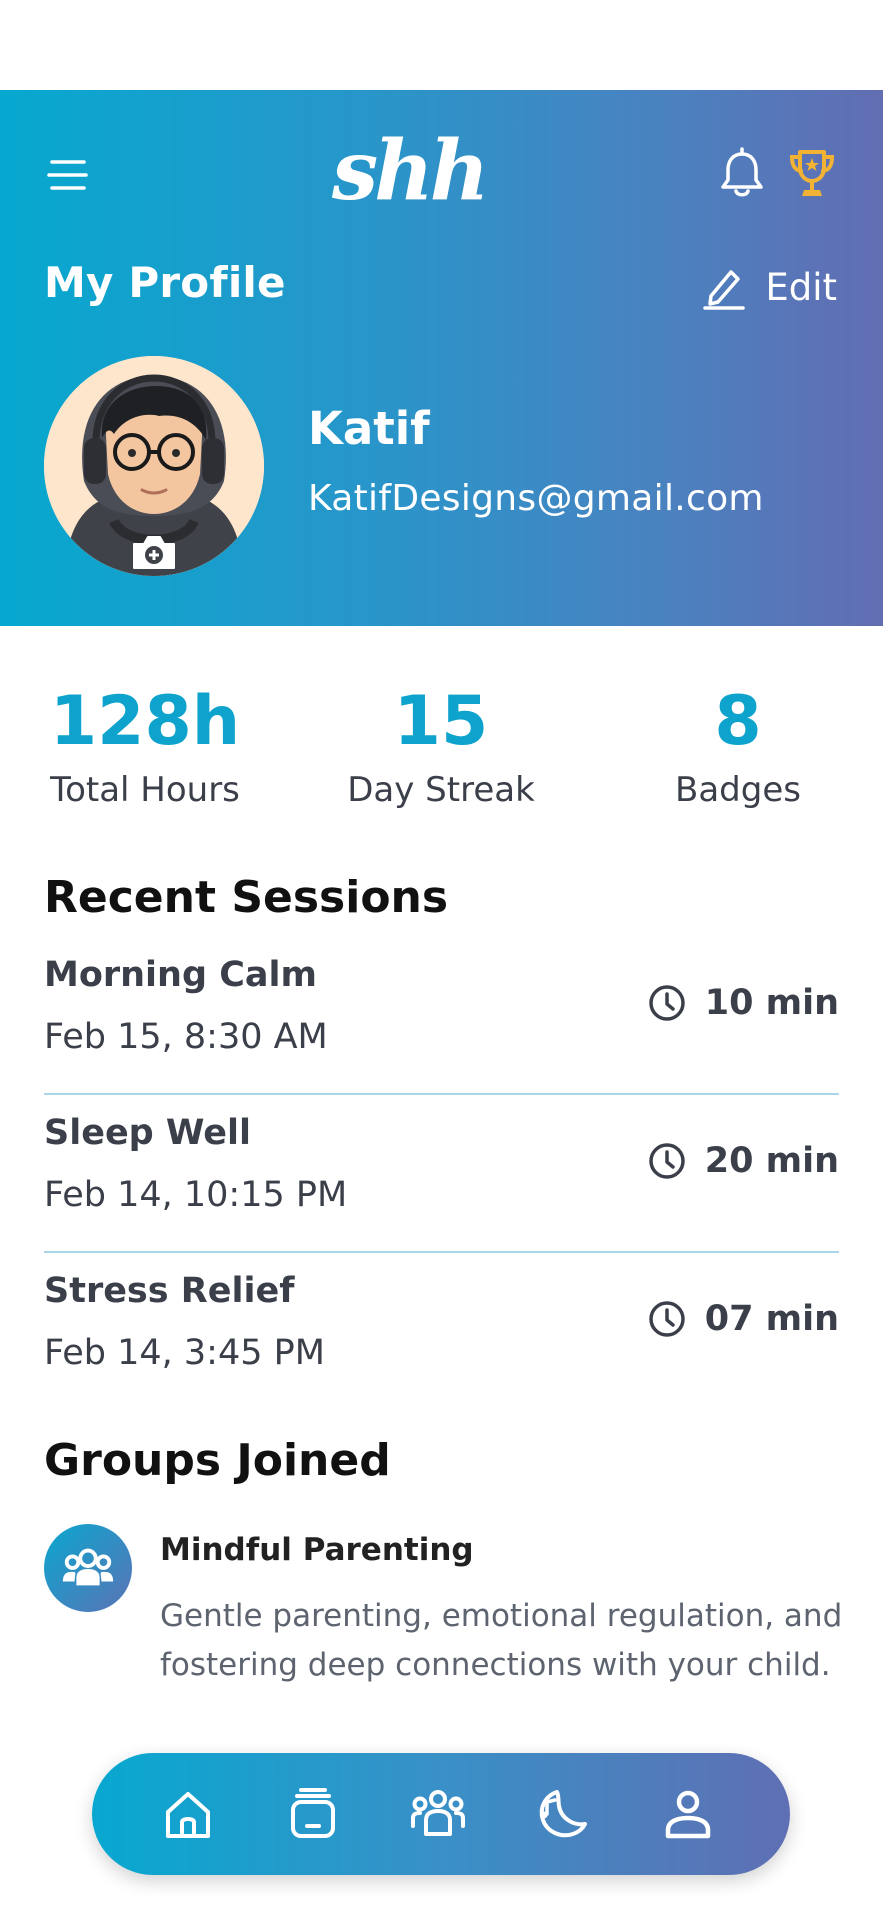 The height and width of the screenshot is (1920, 883). I want to click on stat-value: 15, so click(441, 721).